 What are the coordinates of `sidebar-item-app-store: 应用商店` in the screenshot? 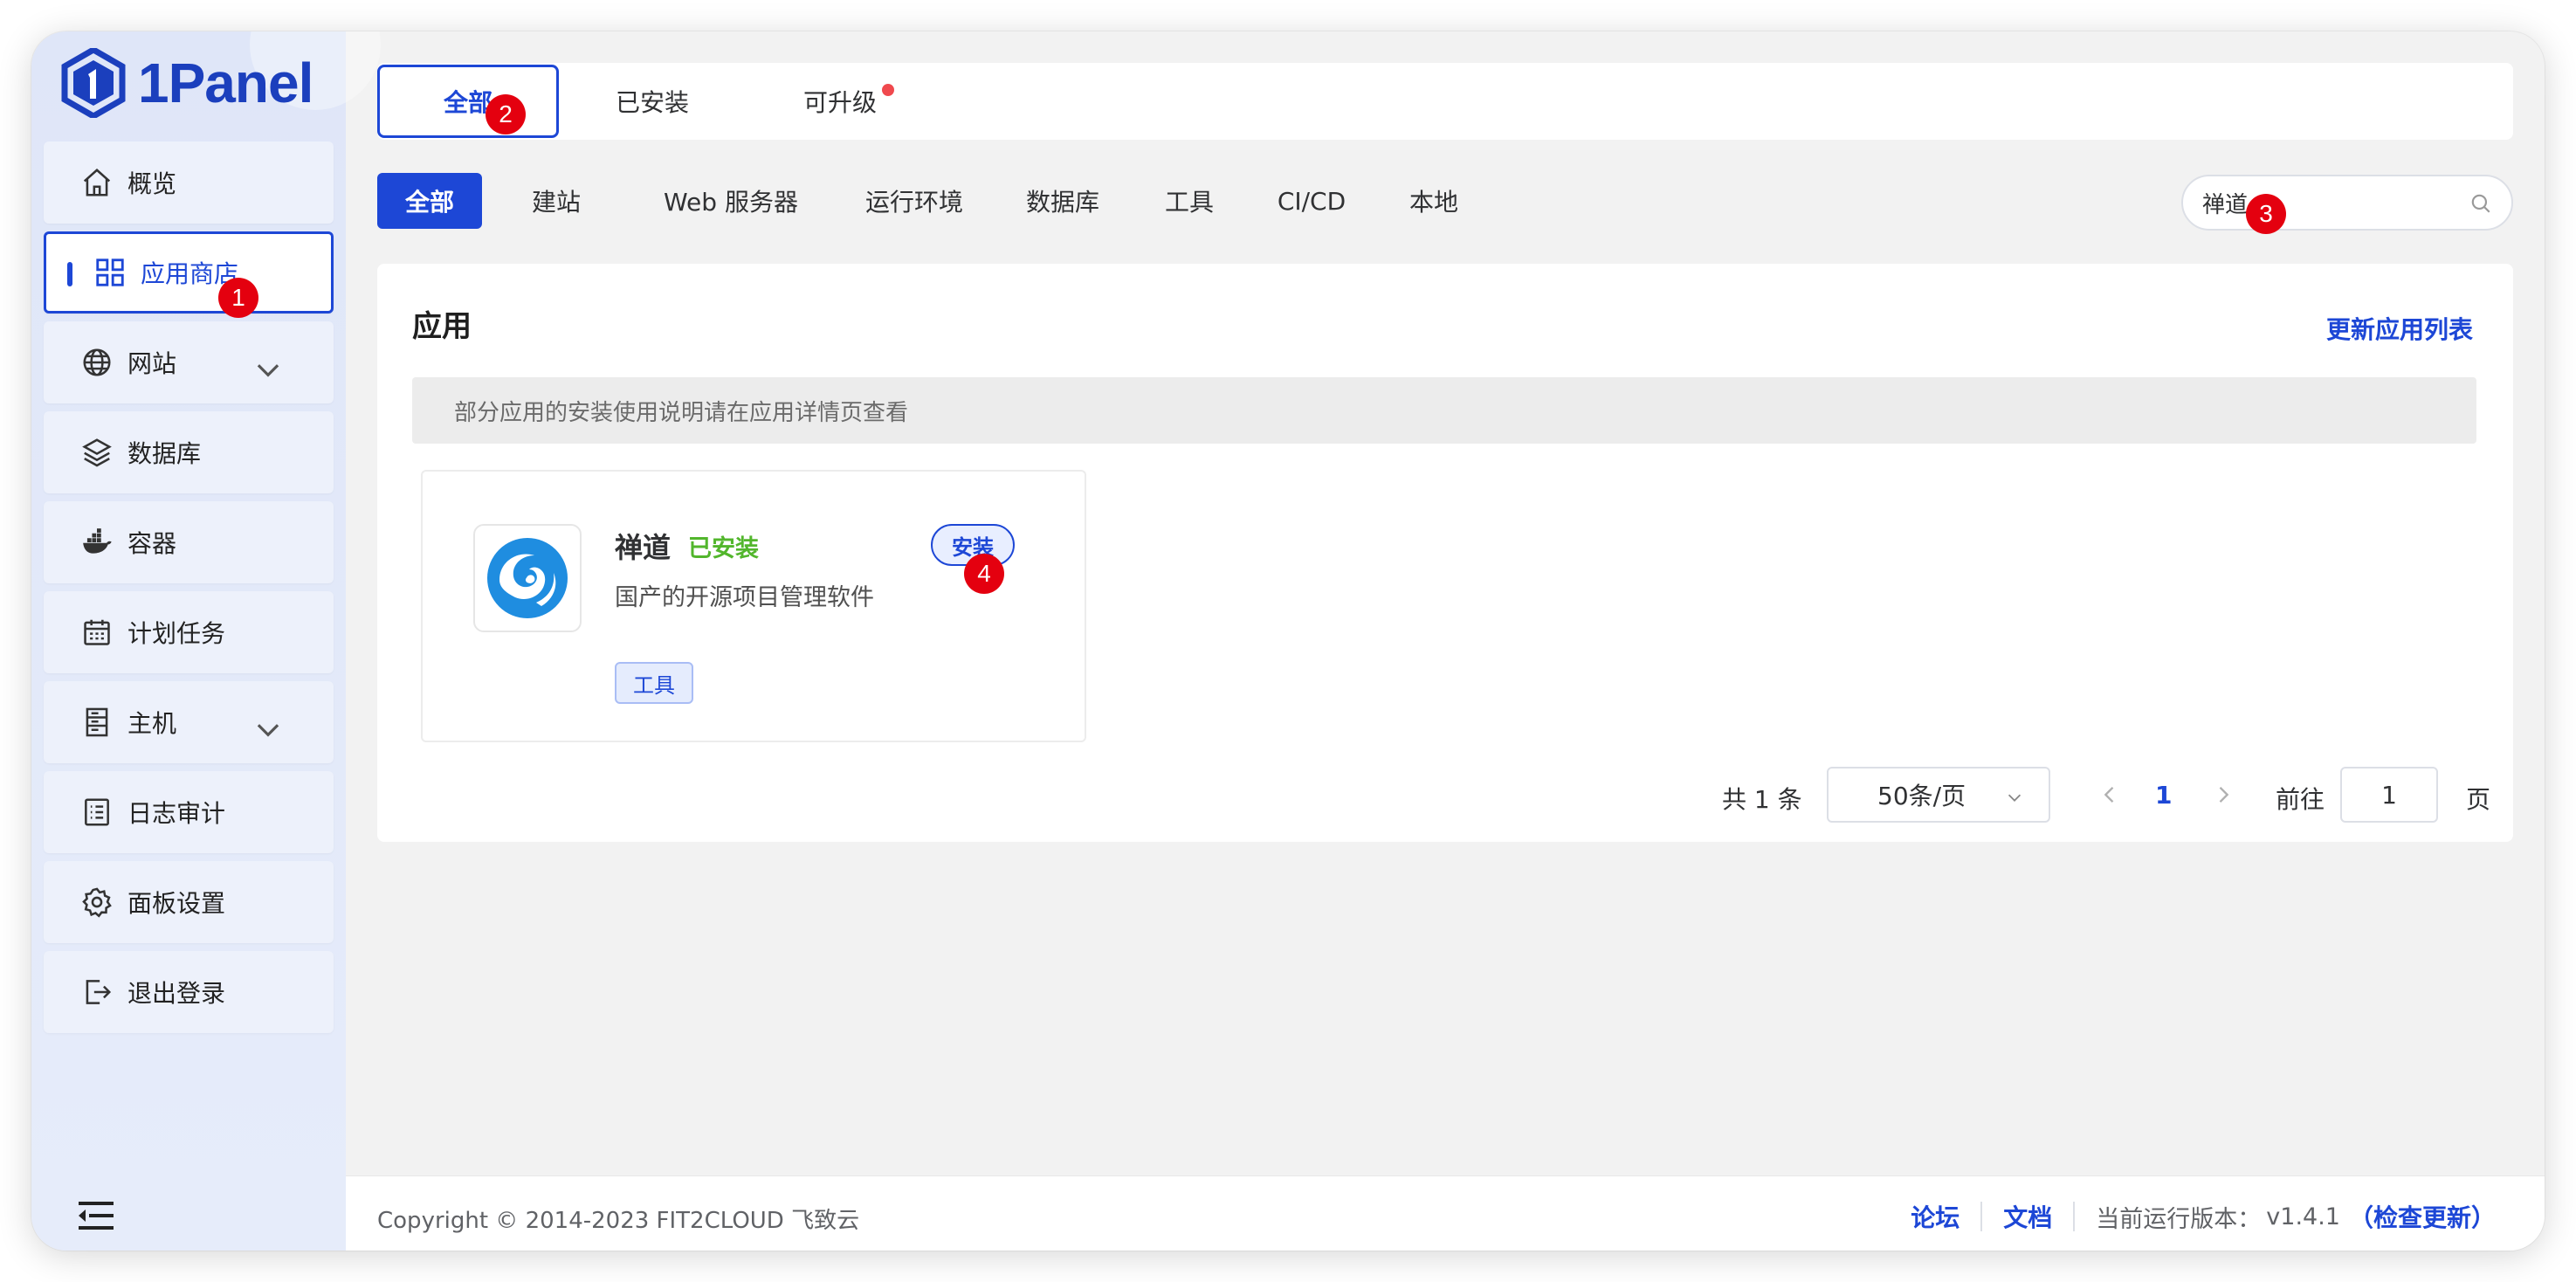 It's located at (189, 273).